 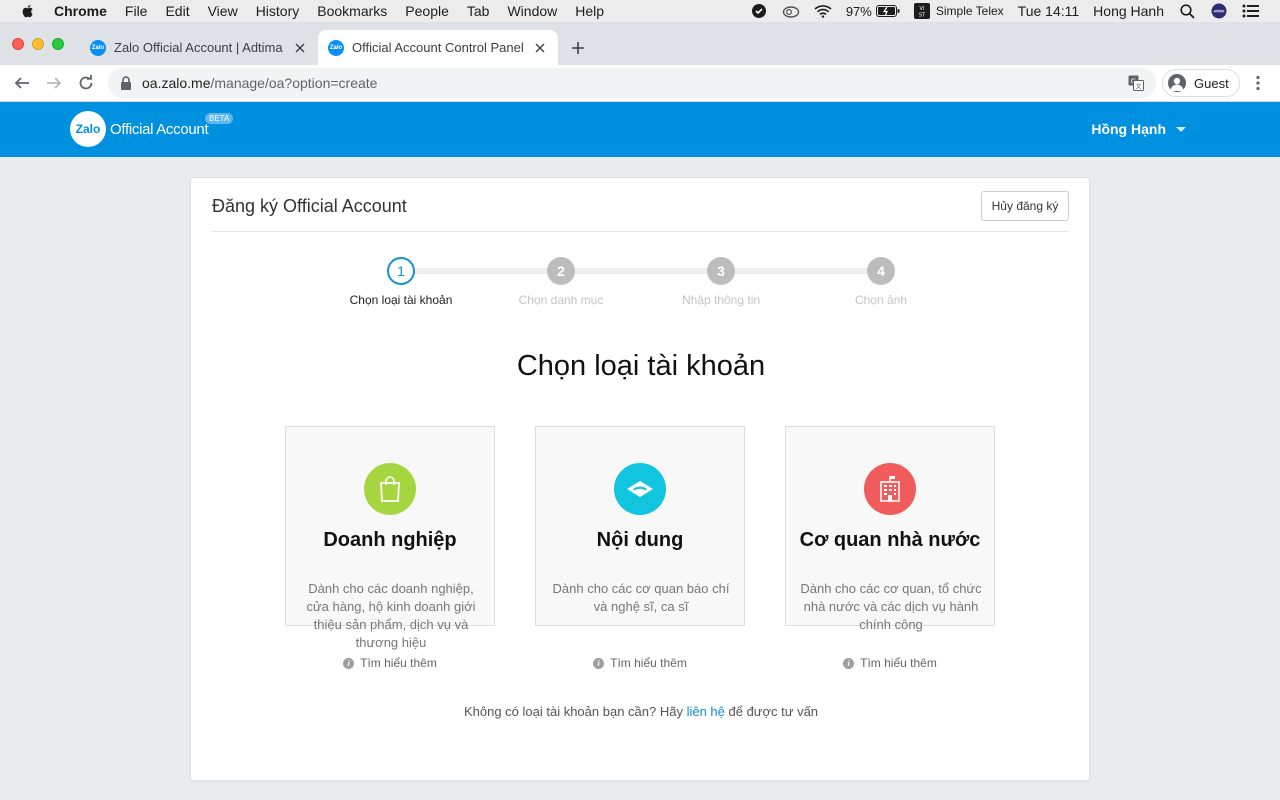 What do you see at coordinates (640, 231) in the screenshot?
I see `divider` at bounding box center [640, 231].